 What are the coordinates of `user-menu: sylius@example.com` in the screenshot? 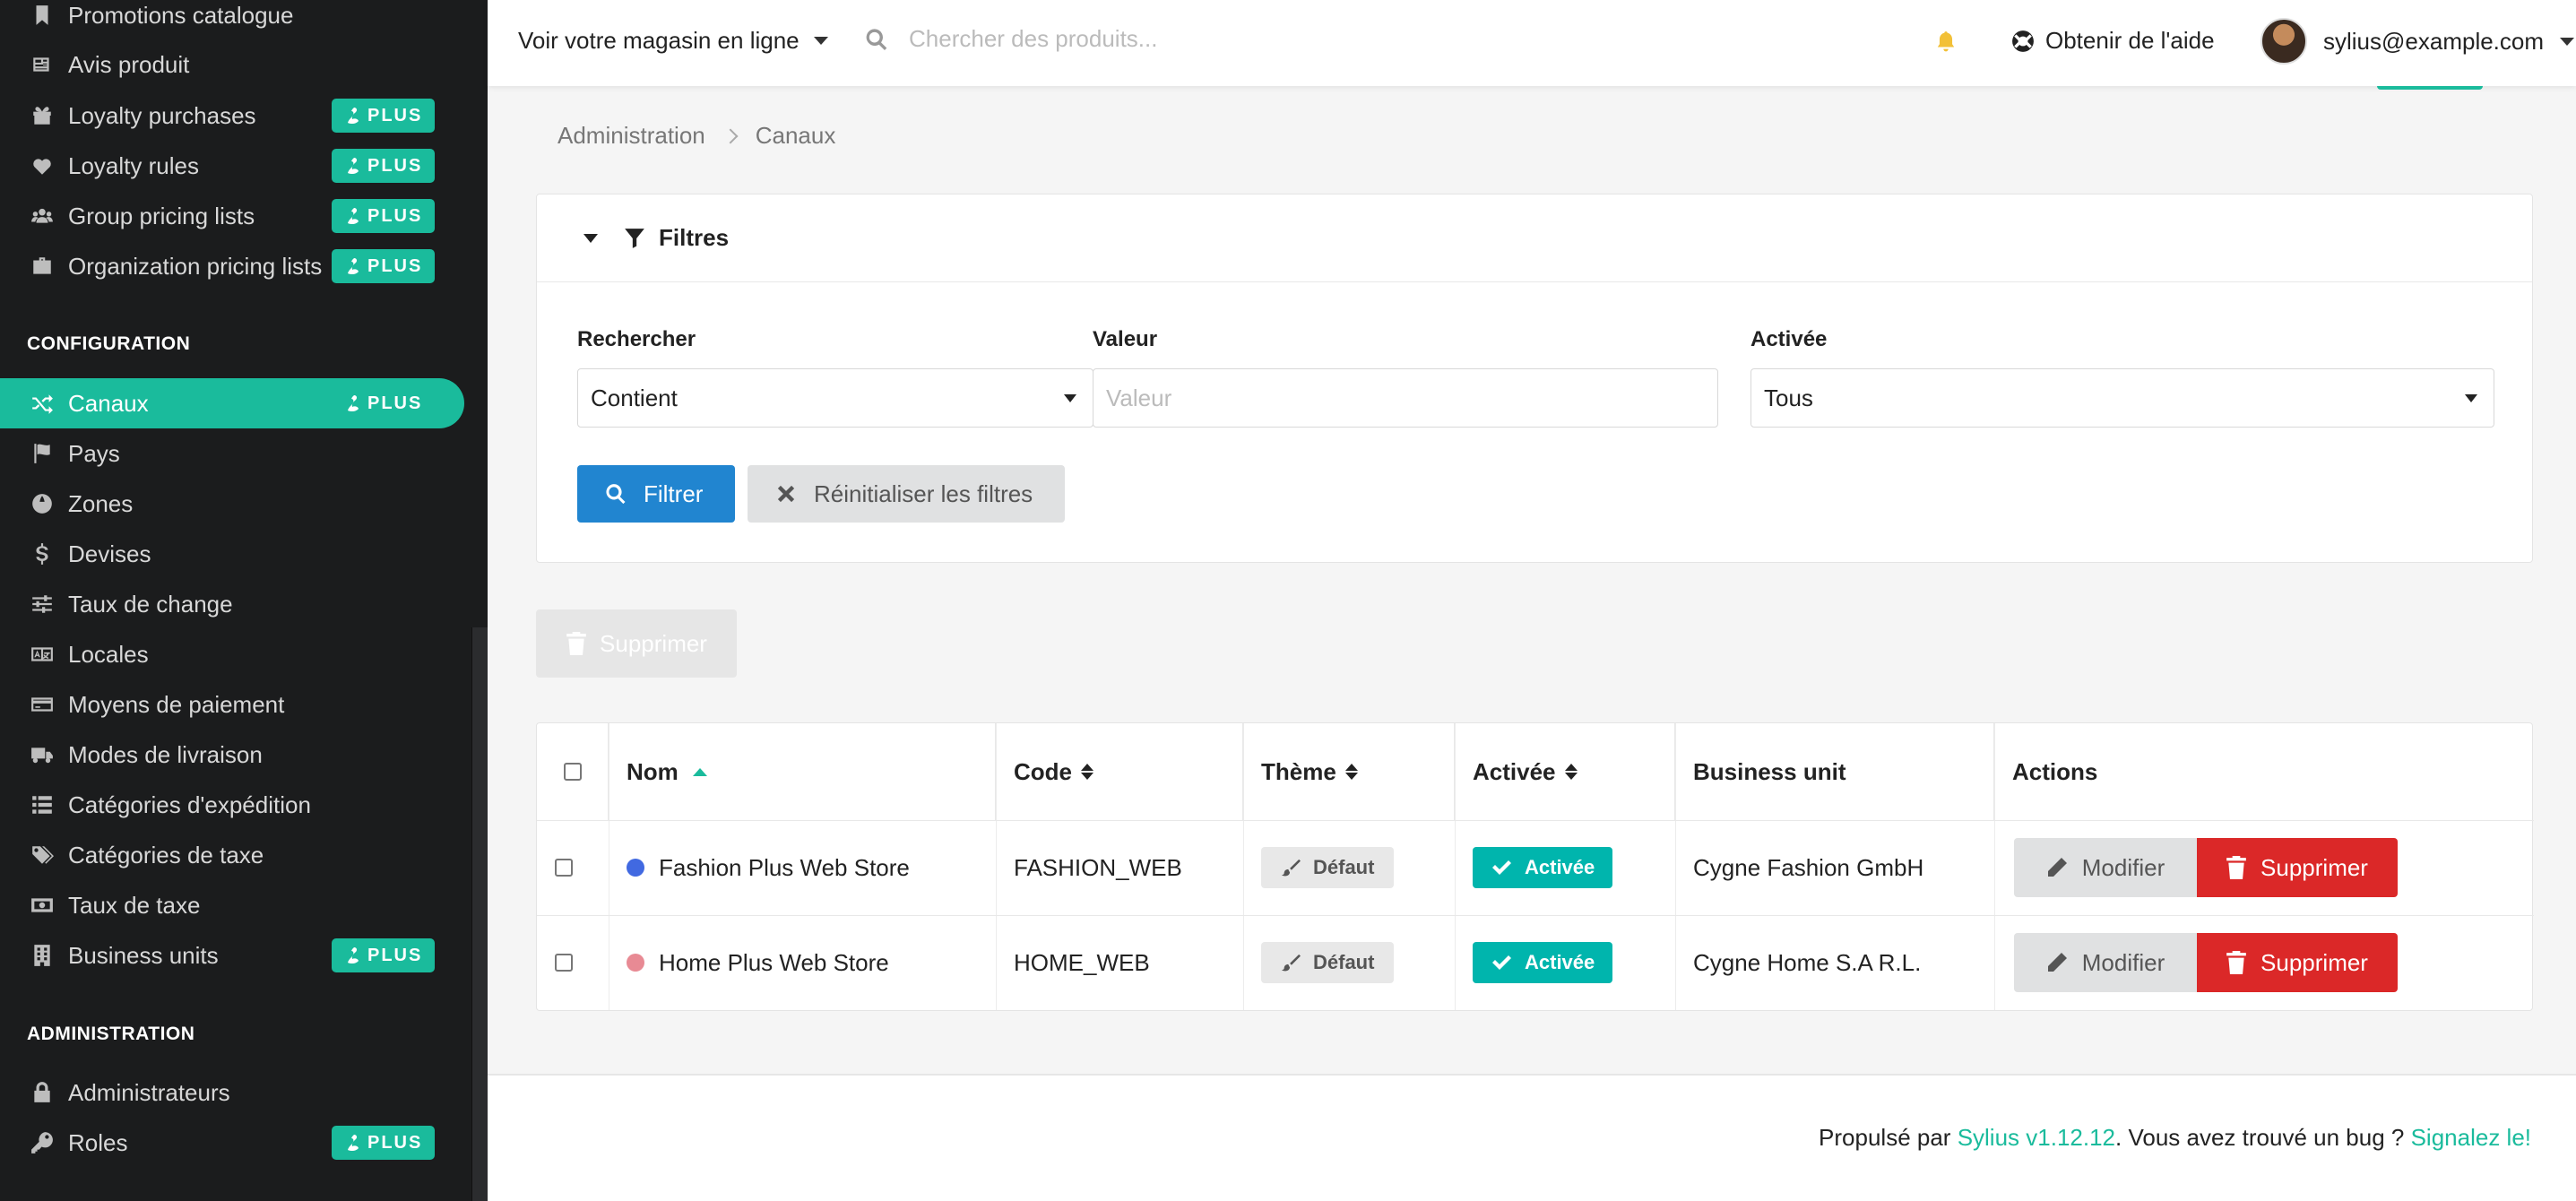 It's located at (2417, 41).